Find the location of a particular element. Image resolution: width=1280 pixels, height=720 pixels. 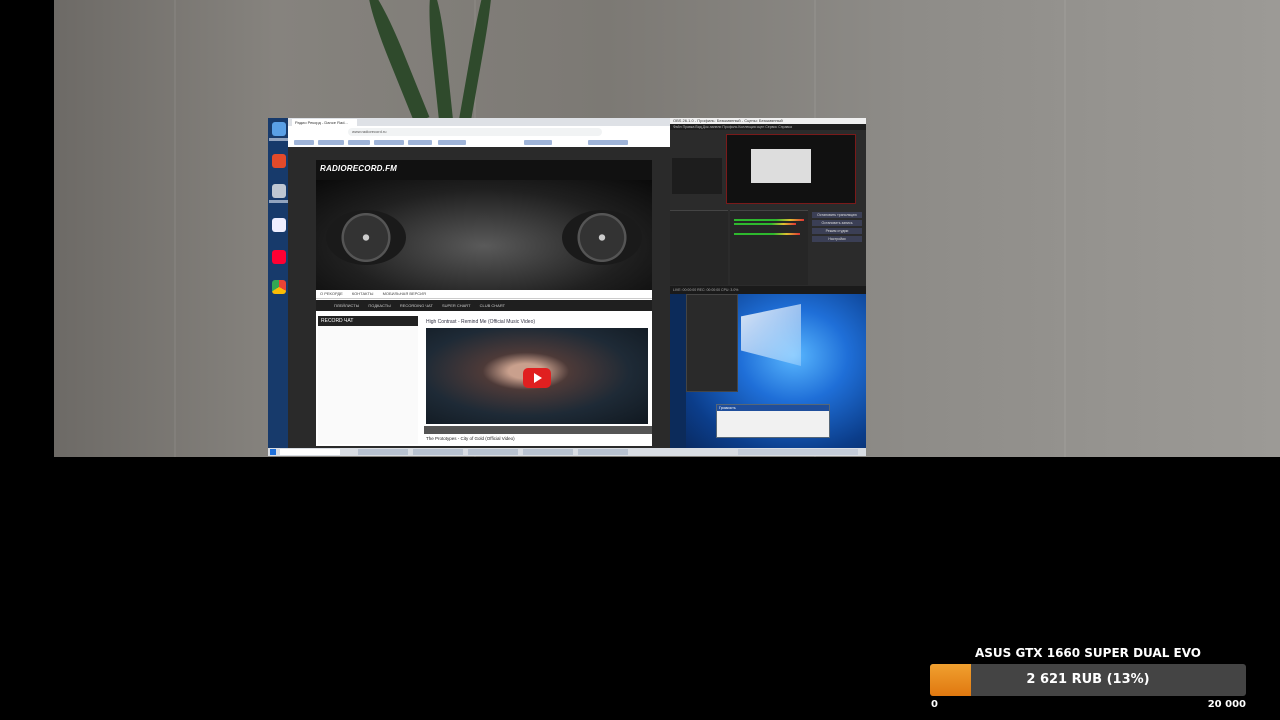

play-icon is located at coordinates (537, 378).